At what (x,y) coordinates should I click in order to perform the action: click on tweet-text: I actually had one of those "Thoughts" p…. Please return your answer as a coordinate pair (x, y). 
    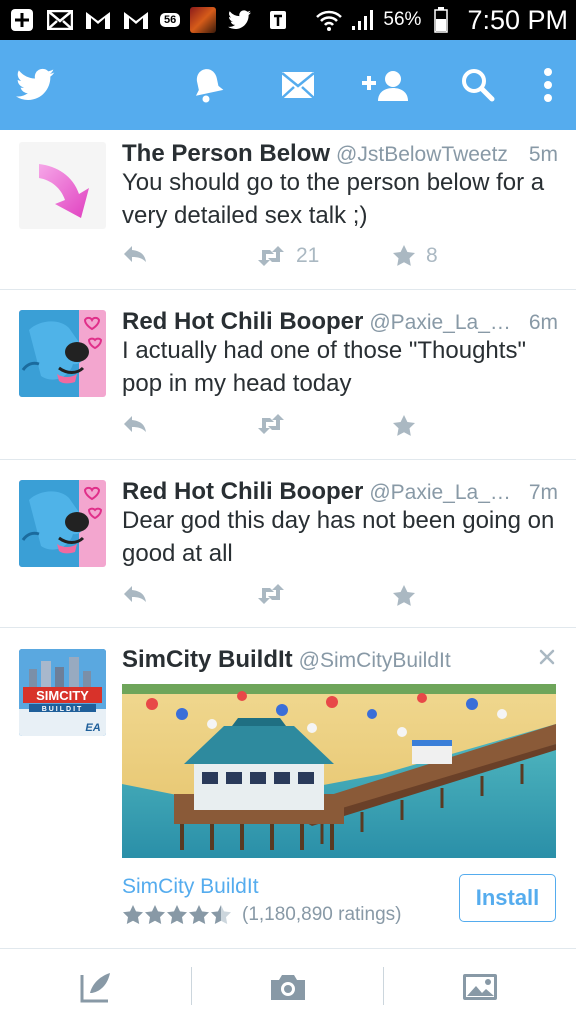
    Looking at the image, I should click on (324, 367).